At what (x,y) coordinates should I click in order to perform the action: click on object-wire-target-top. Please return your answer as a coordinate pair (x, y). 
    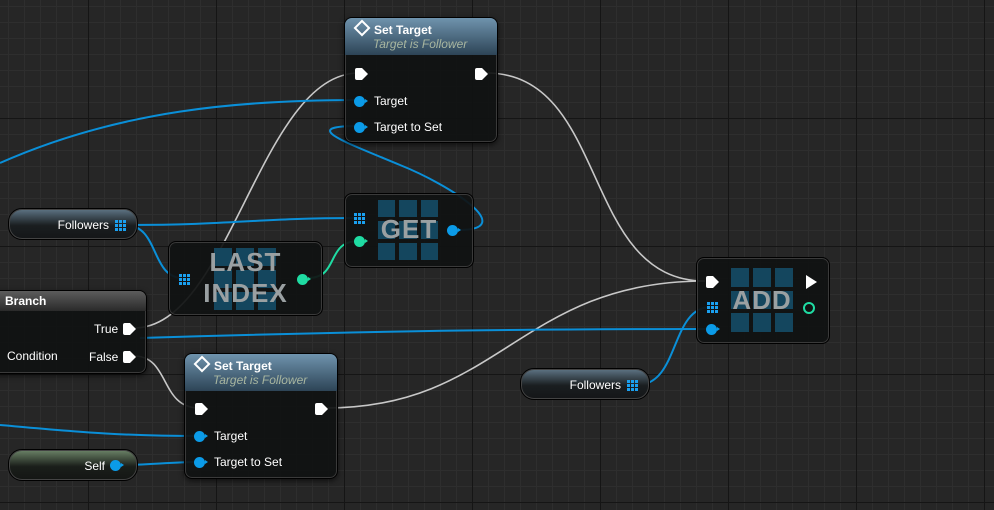
    Looking at the image, I should click on (180, 131).